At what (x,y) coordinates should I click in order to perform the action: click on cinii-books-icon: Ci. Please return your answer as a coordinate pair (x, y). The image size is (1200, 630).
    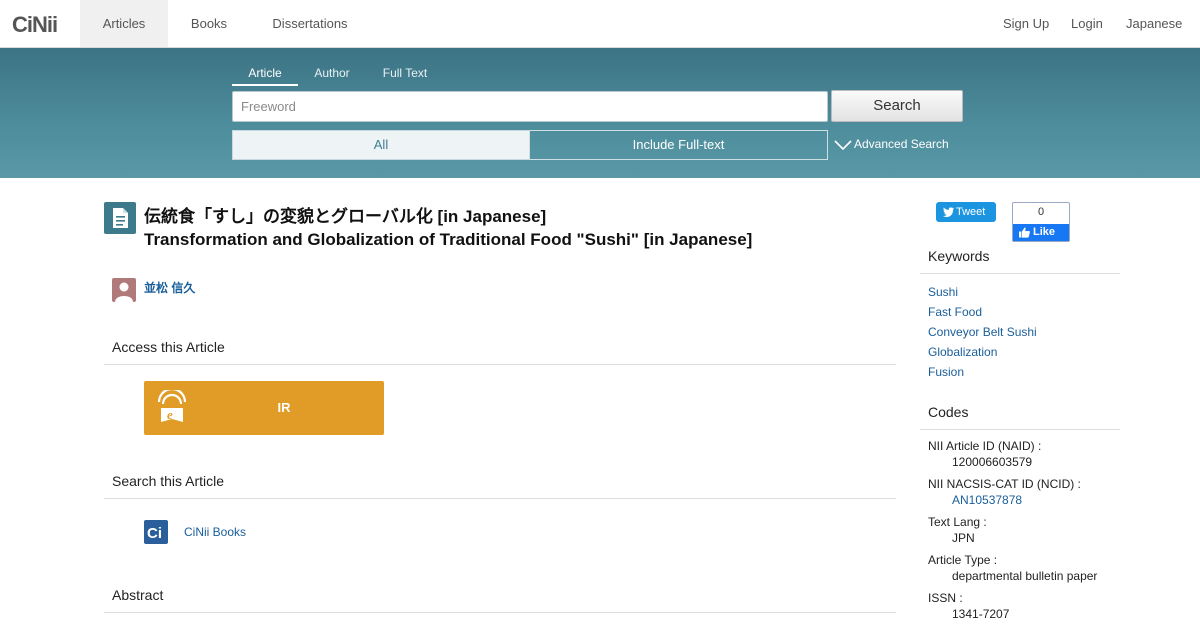
    Looking at the image, I should click on (156, 532).